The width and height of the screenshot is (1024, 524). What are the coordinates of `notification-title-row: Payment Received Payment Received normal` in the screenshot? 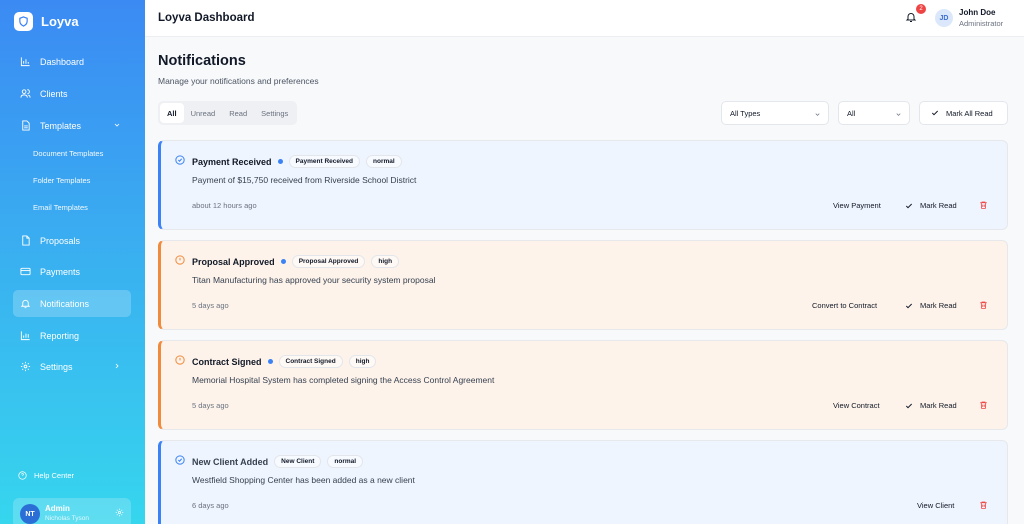 It's located at (297, 161).